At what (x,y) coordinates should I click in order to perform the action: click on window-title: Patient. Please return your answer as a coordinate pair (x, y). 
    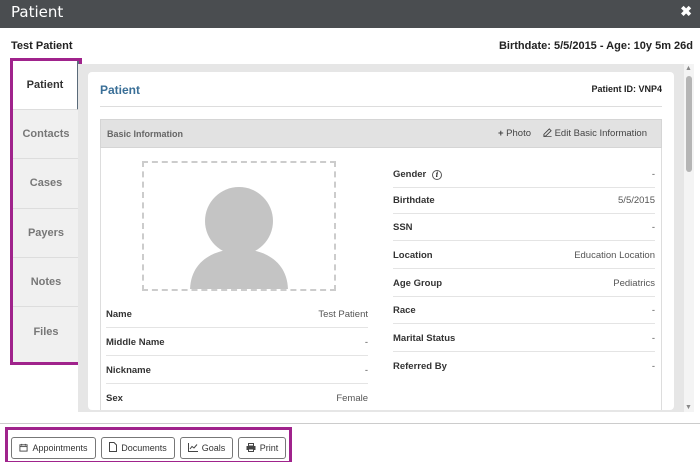
    Looking at the image, I should click on (37, 12).